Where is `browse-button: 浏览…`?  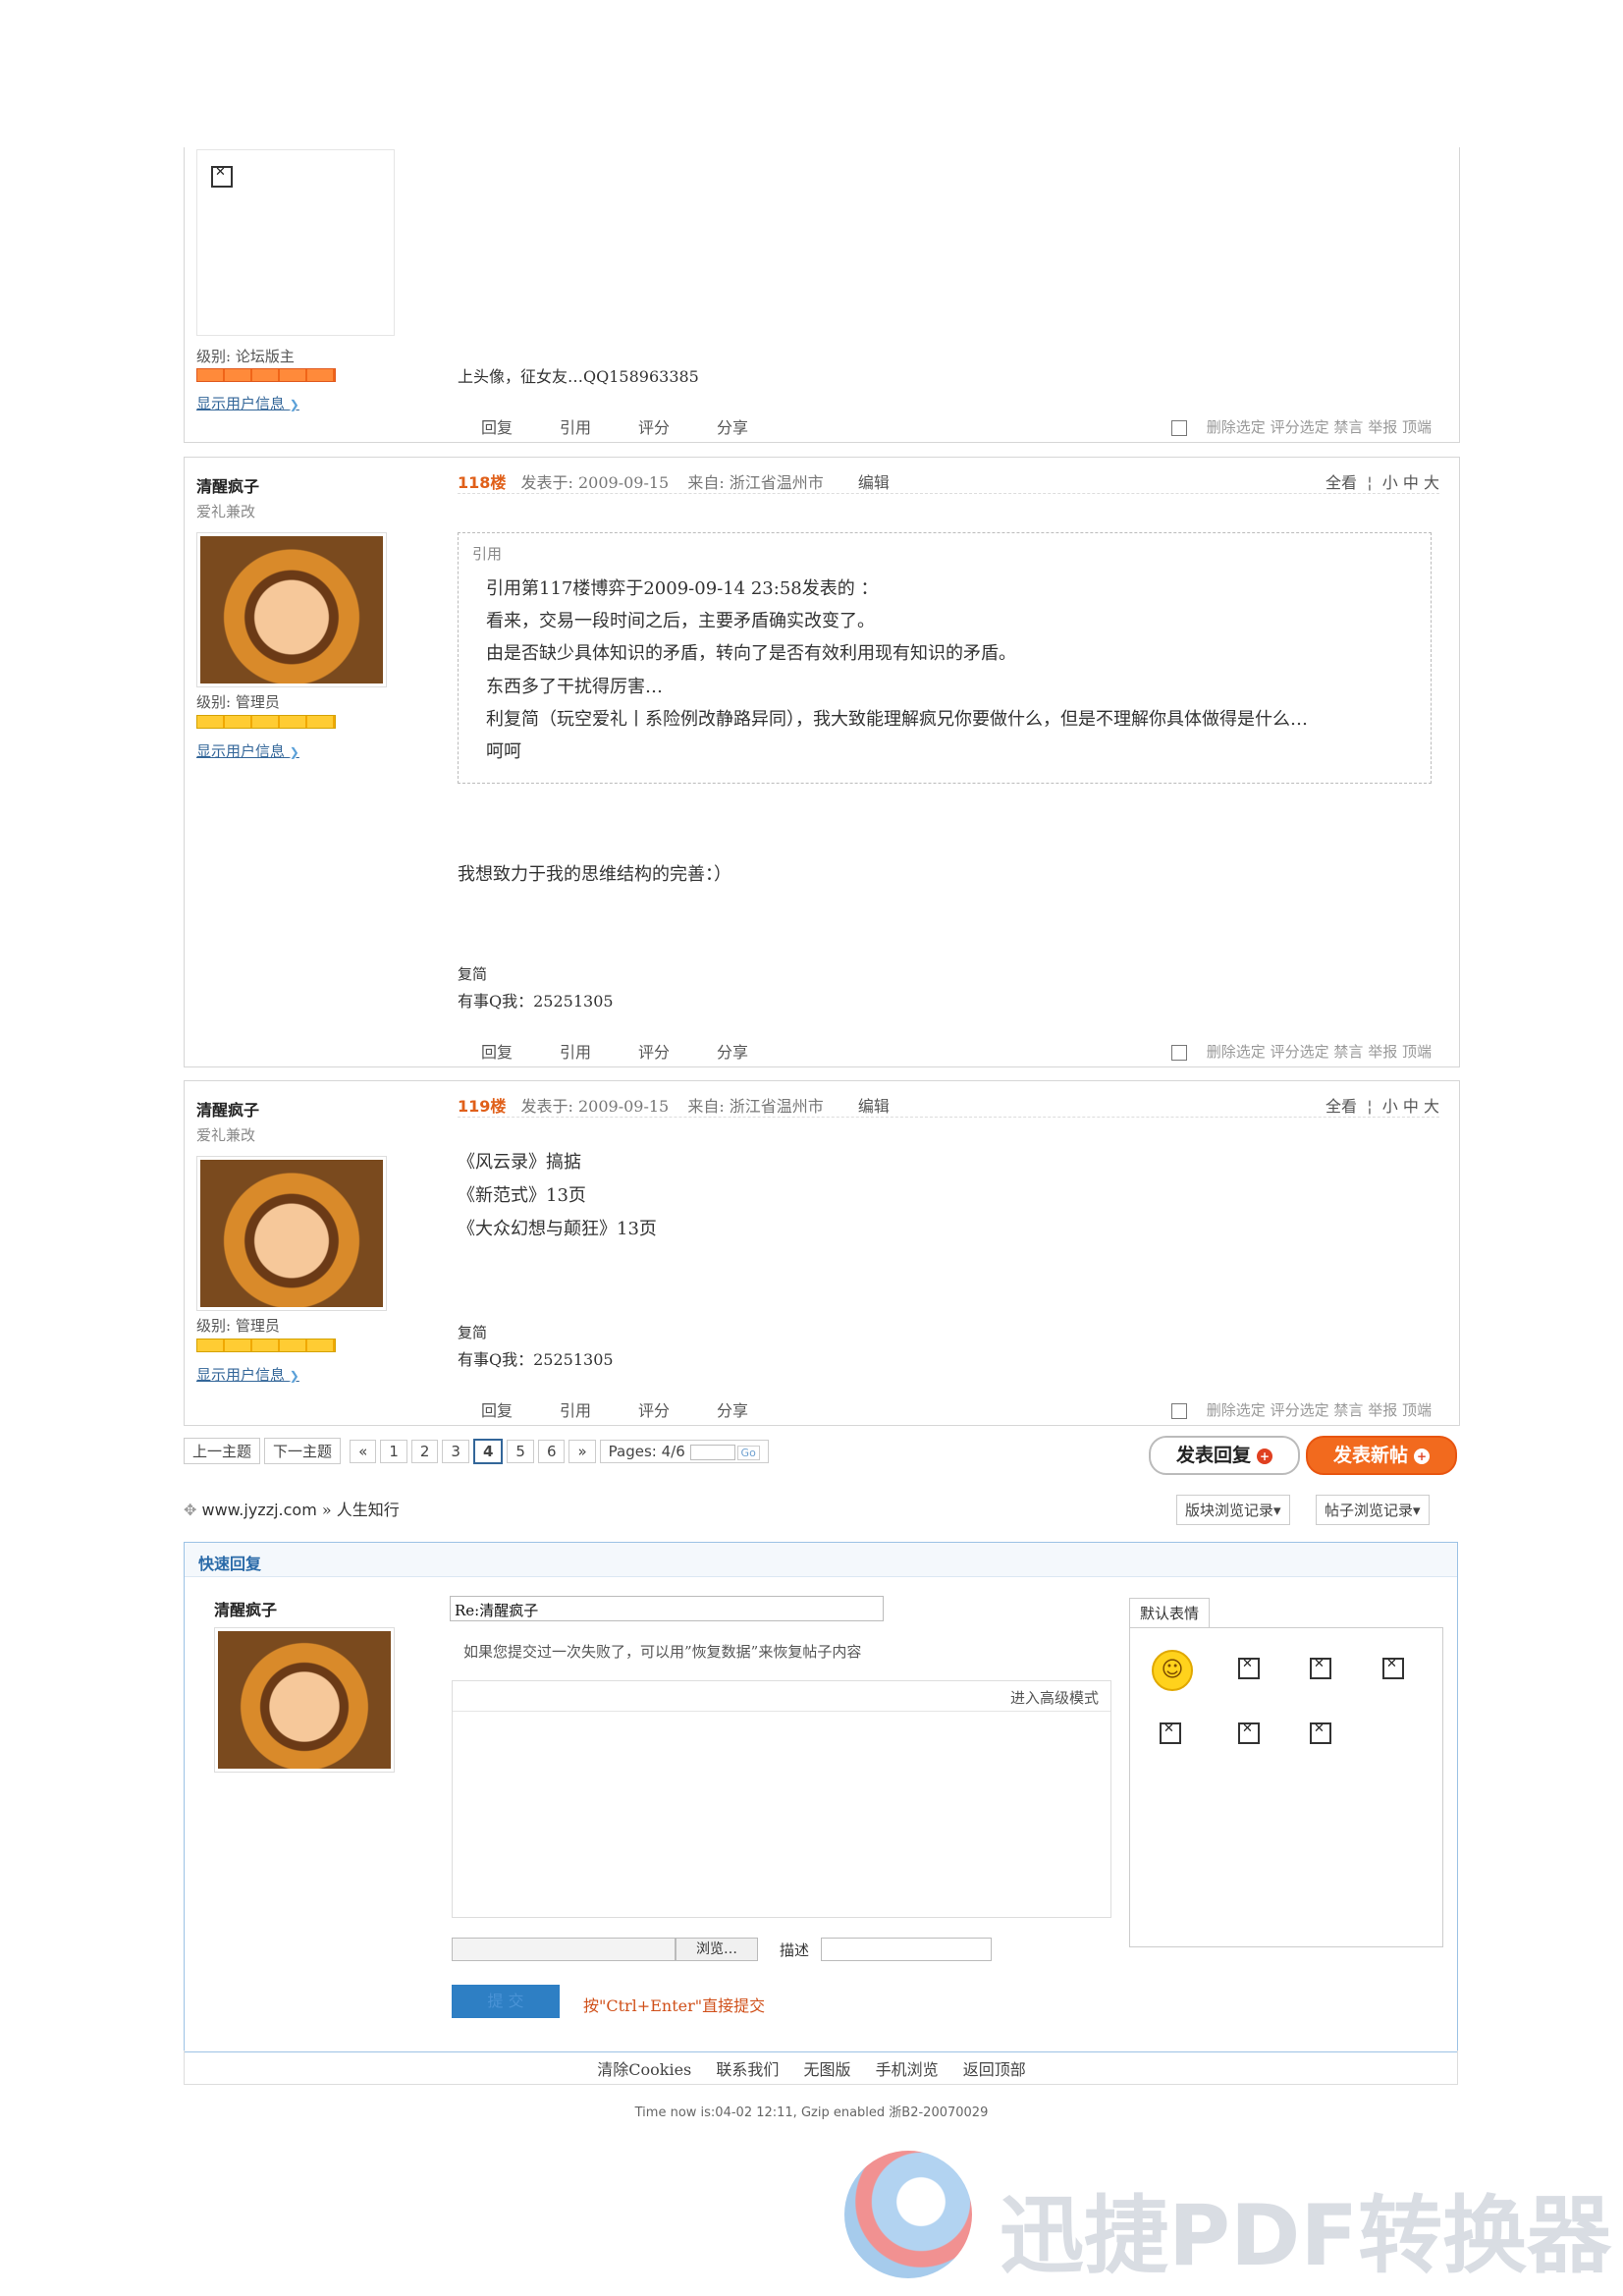 browse-button: 浏览… is located at coordinates (717, 1949).